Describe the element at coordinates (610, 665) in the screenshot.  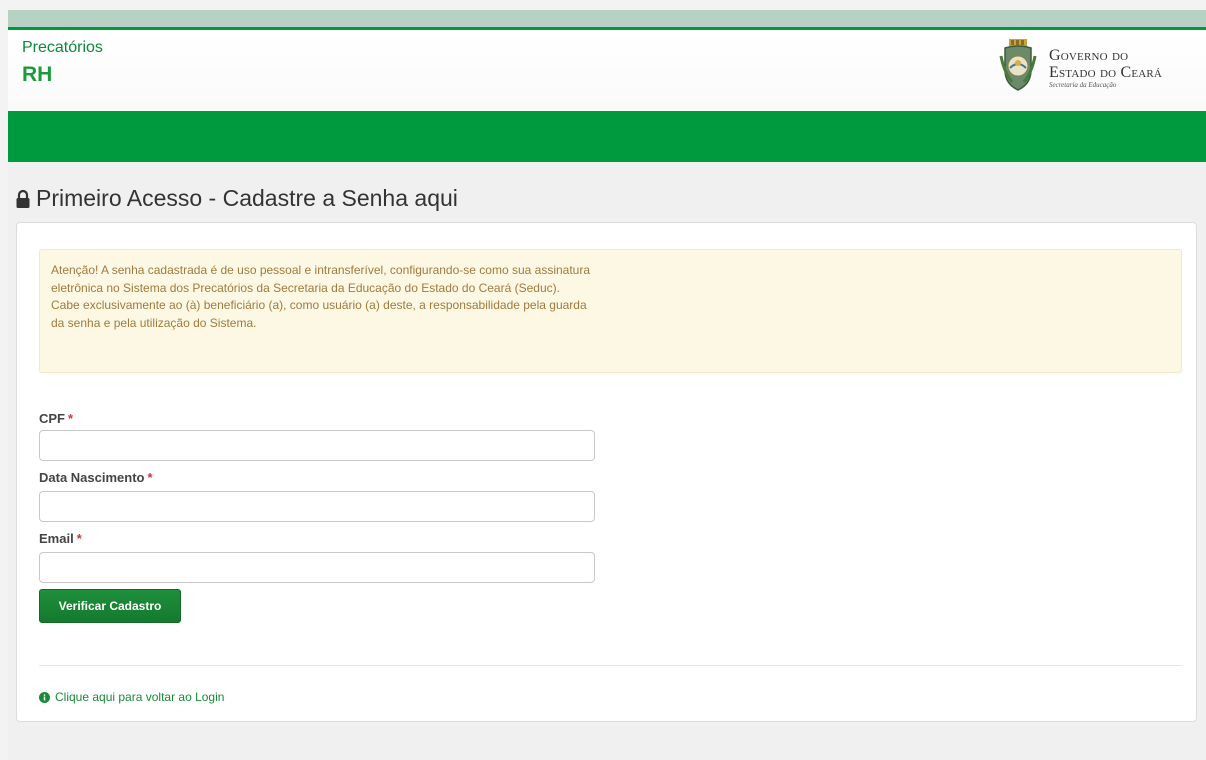
I see `divider` at that location.